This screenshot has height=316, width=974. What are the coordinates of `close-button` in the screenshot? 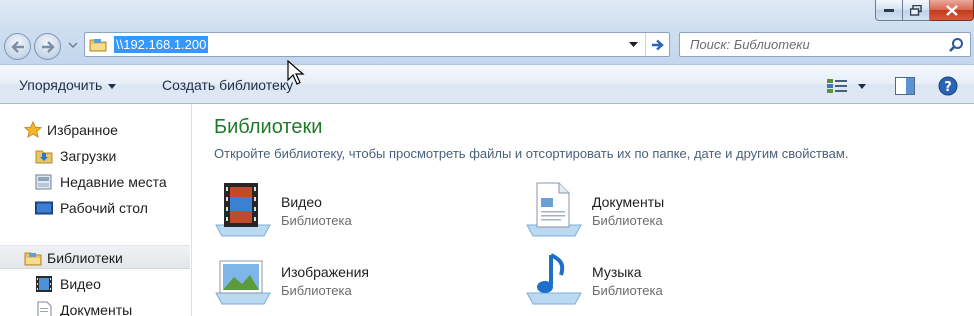 It's located at (952, 10).